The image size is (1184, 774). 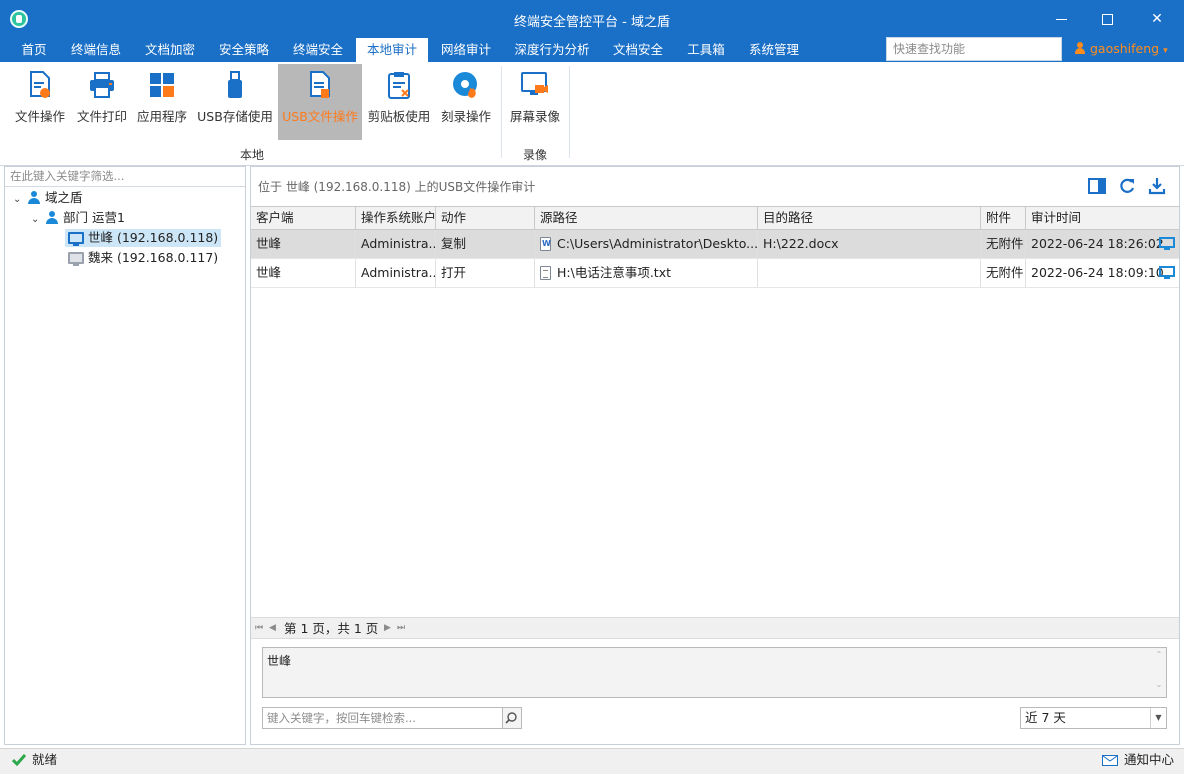 I want to click on search-button, so click(x=512, y=718).